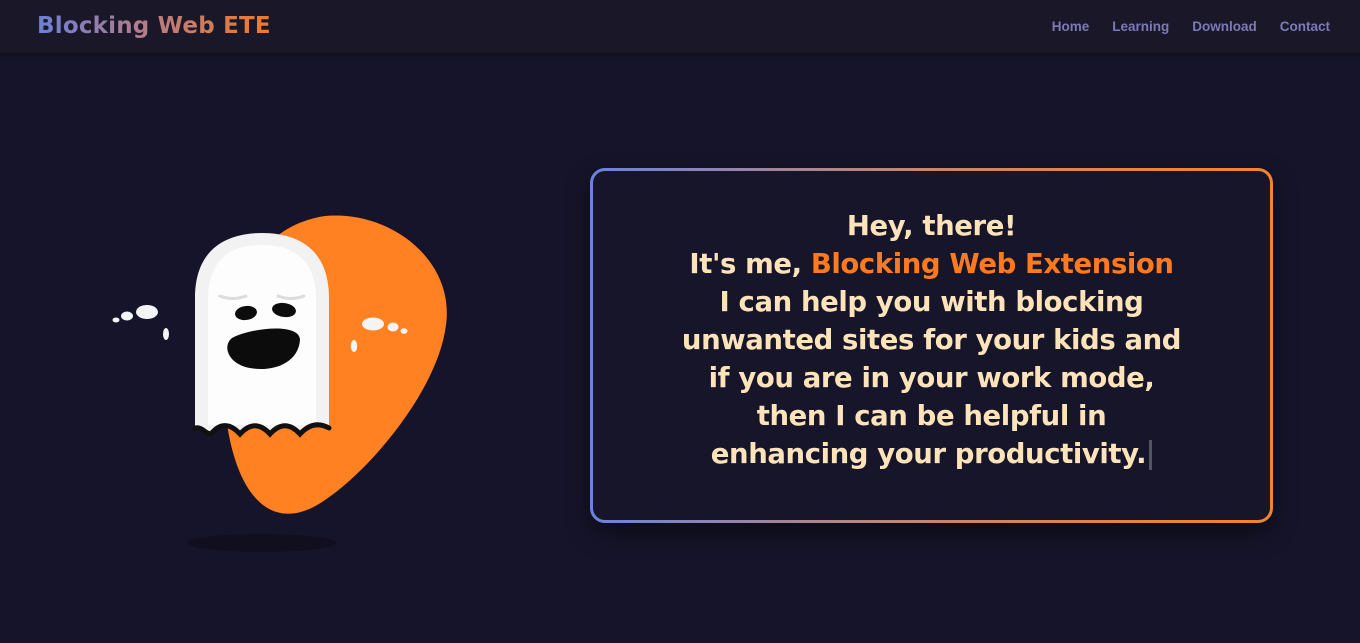 This screenshot has width=1360, height=643. I want to click on intro-line-2-prefix: It's me,, so click(750, 264).